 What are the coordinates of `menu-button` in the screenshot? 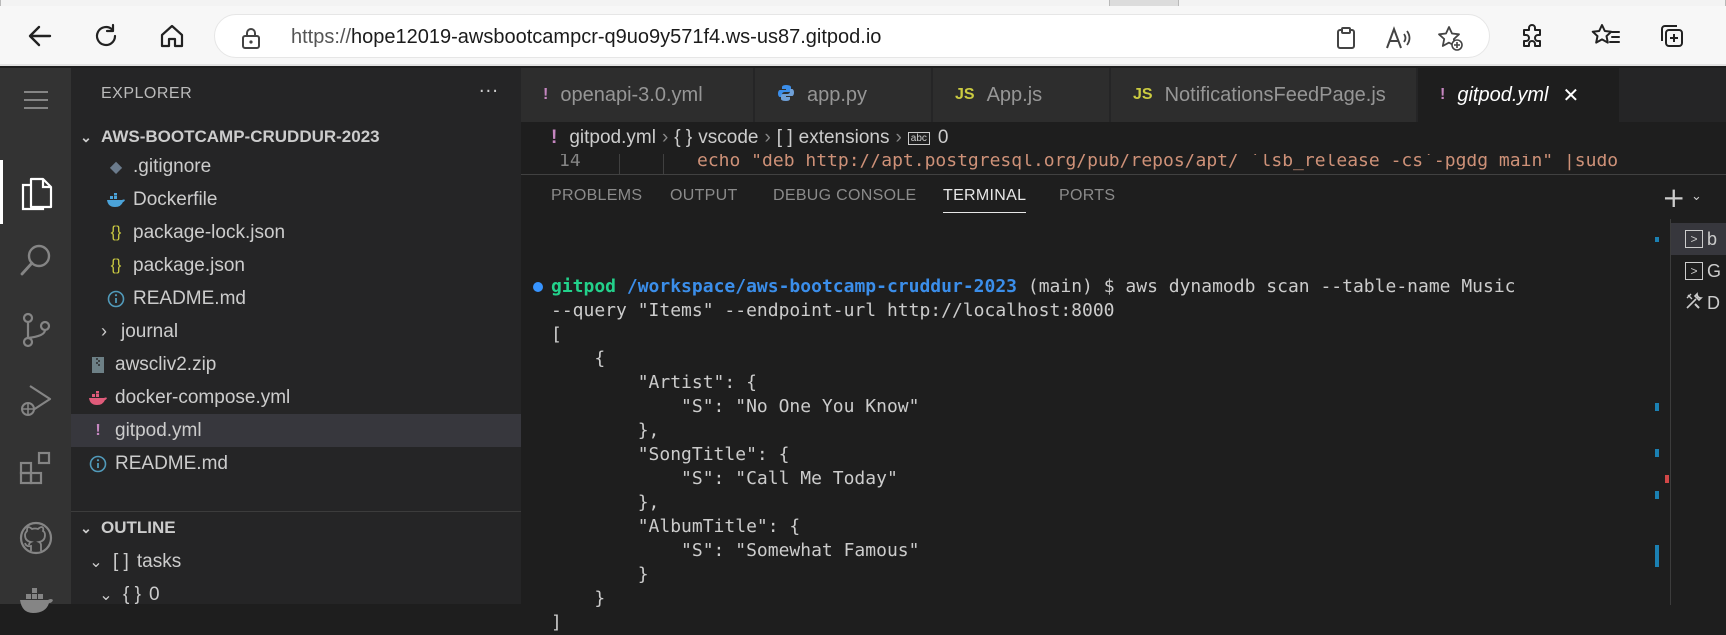 It's located at (35, 100).